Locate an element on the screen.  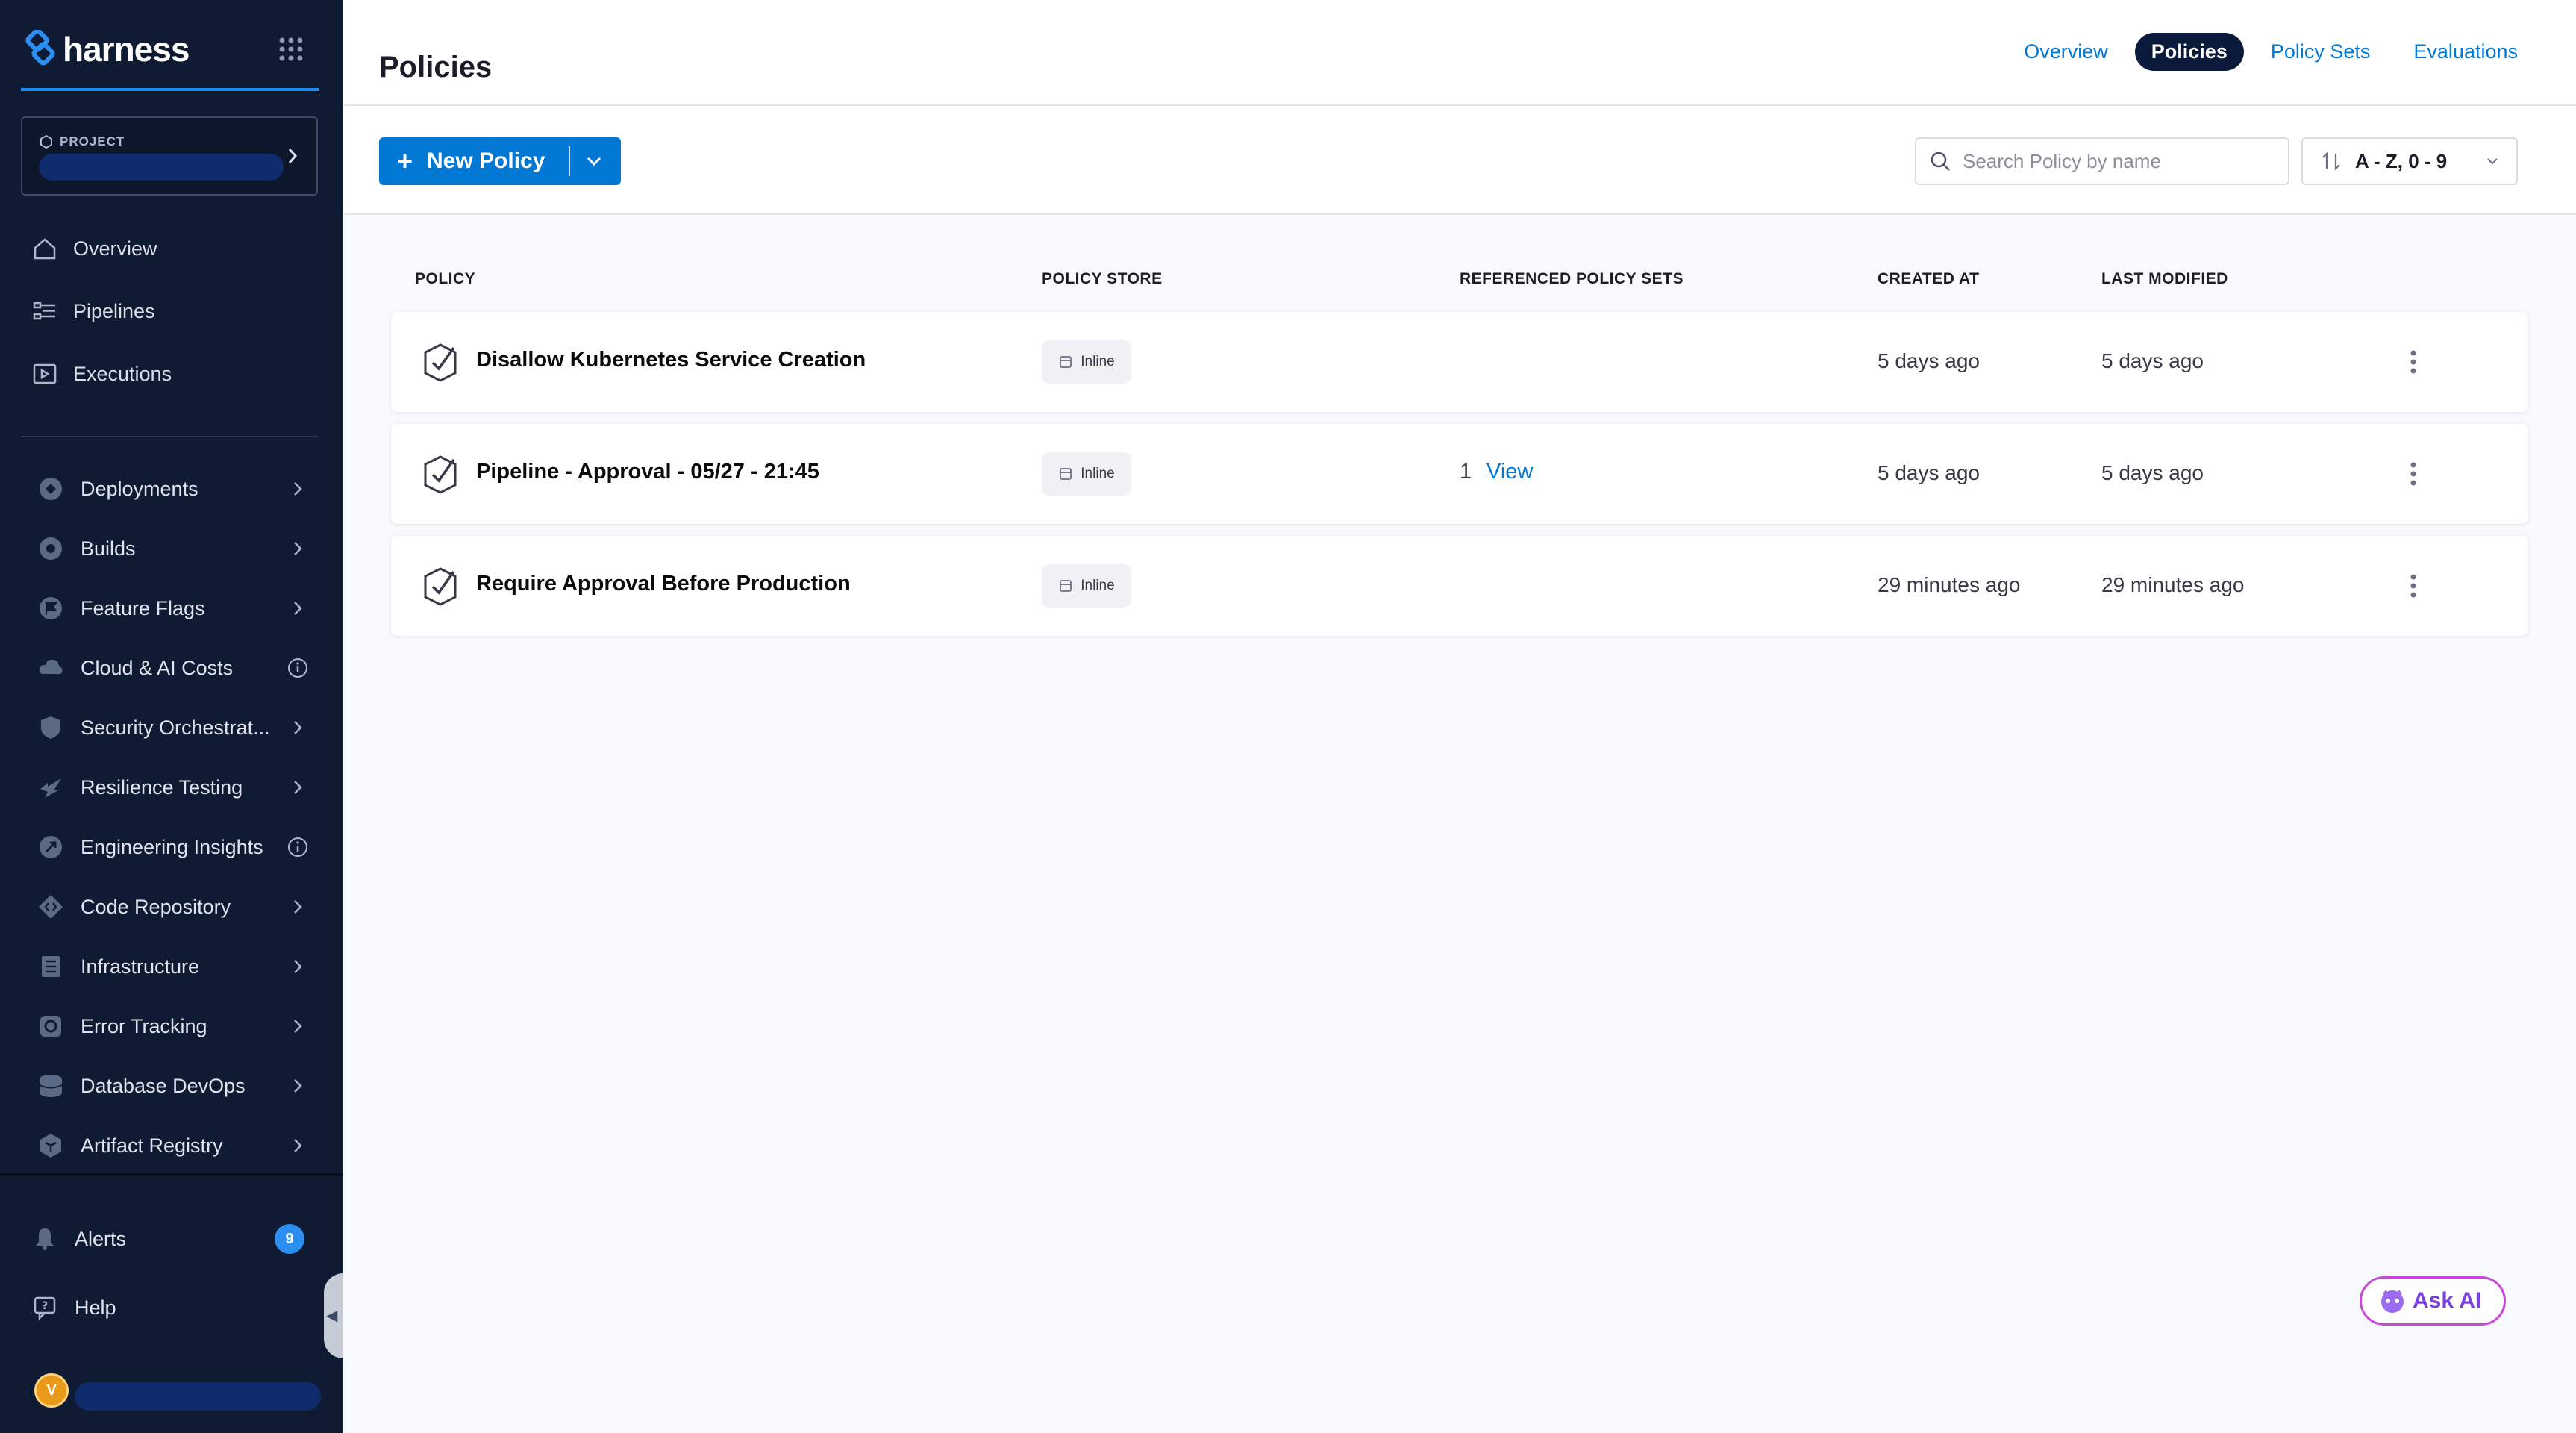
search-box is located at coordinates (2102, 161).